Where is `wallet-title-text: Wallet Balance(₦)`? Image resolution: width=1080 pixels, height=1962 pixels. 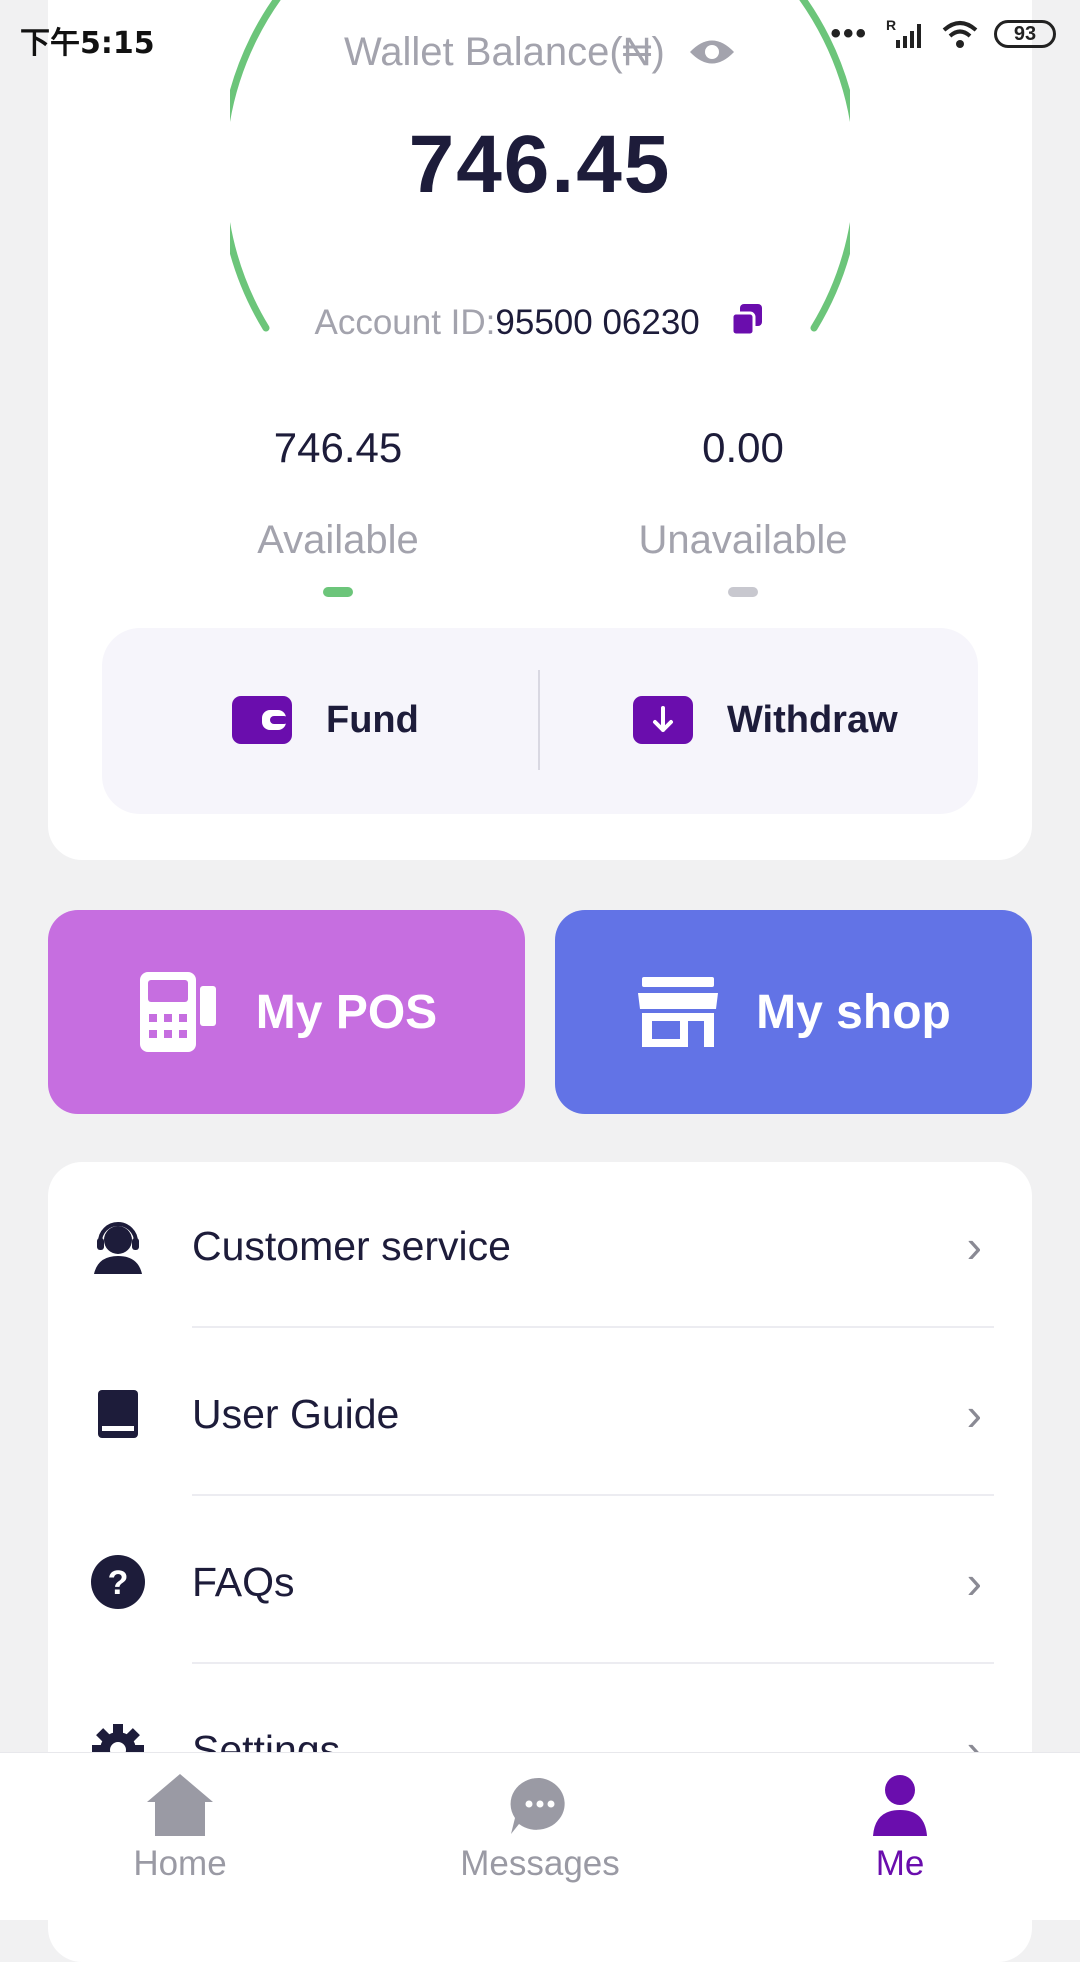 wallet-title-text: Wallet Balance(₦) is located at coordinates (504, 51).